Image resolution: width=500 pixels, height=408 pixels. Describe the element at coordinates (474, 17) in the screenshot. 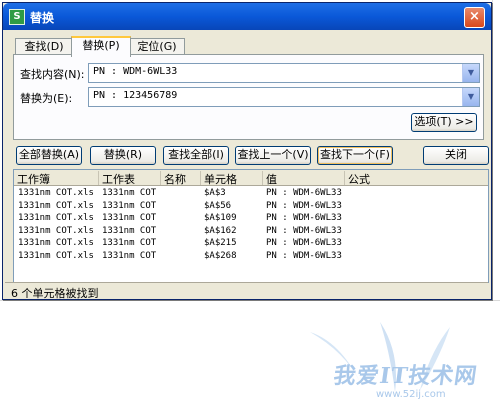

I see `close-icon: ×` at that location.